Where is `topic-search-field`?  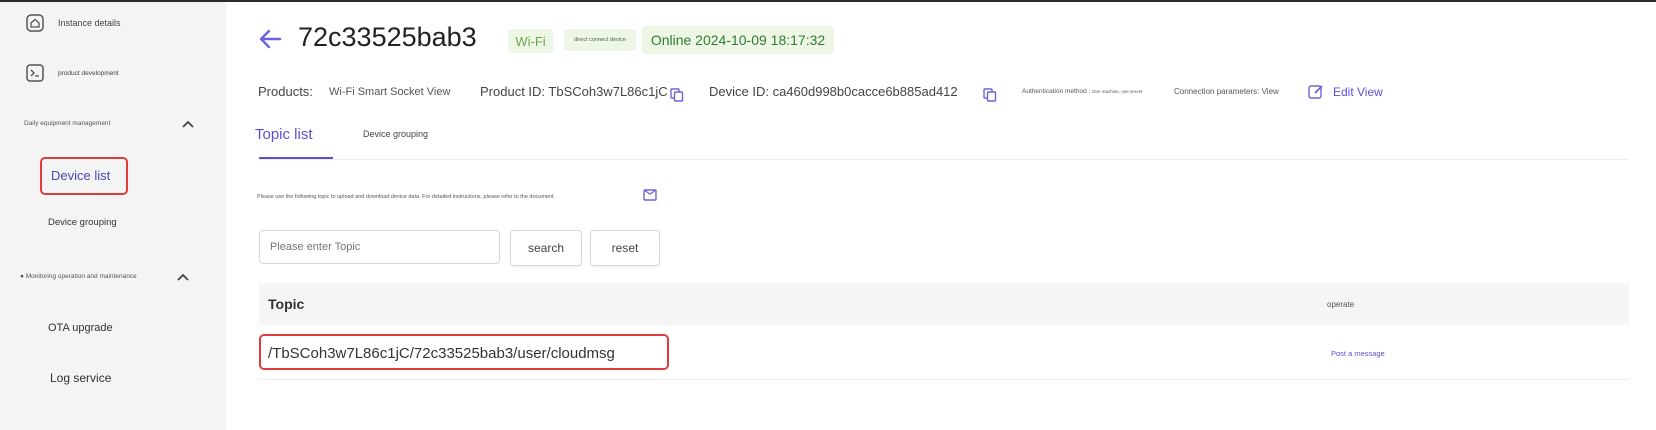
topic-search-field is located at coordinates (380, 247).